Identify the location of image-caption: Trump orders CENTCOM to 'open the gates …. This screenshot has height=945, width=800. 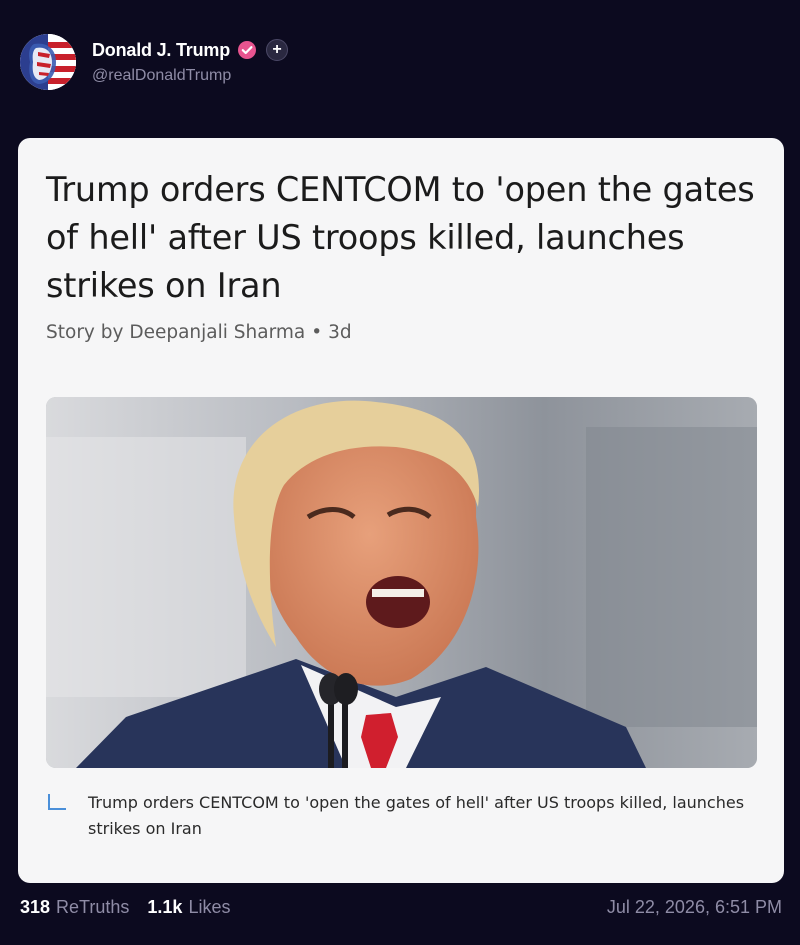
(396, 816).